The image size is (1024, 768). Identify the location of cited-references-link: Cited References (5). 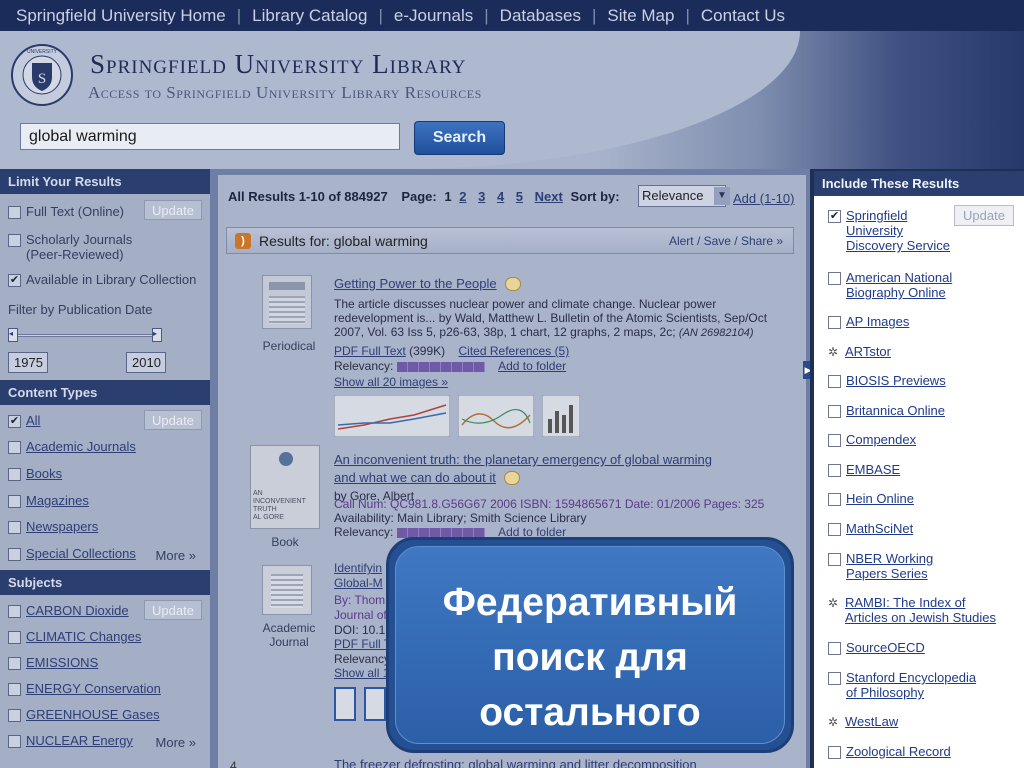
(514, 351).